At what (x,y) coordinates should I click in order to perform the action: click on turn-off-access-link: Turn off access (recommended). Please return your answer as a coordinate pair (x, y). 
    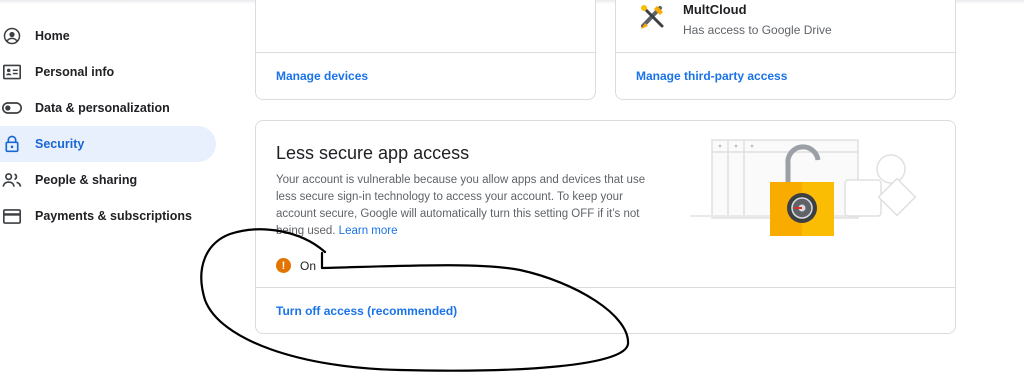
    Looking at the image, I should click on (366, 311).